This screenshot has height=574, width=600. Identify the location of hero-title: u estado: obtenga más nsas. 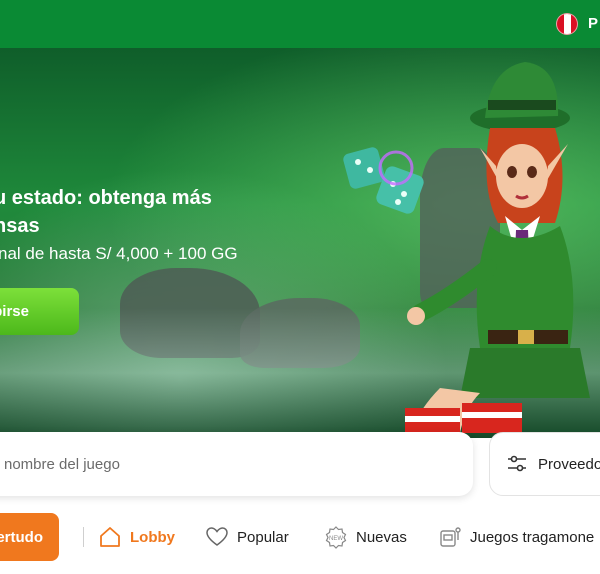
(127, 212).